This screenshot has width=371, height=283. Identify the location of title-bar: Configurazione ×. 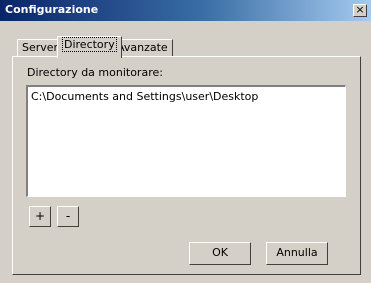
(185, 10).